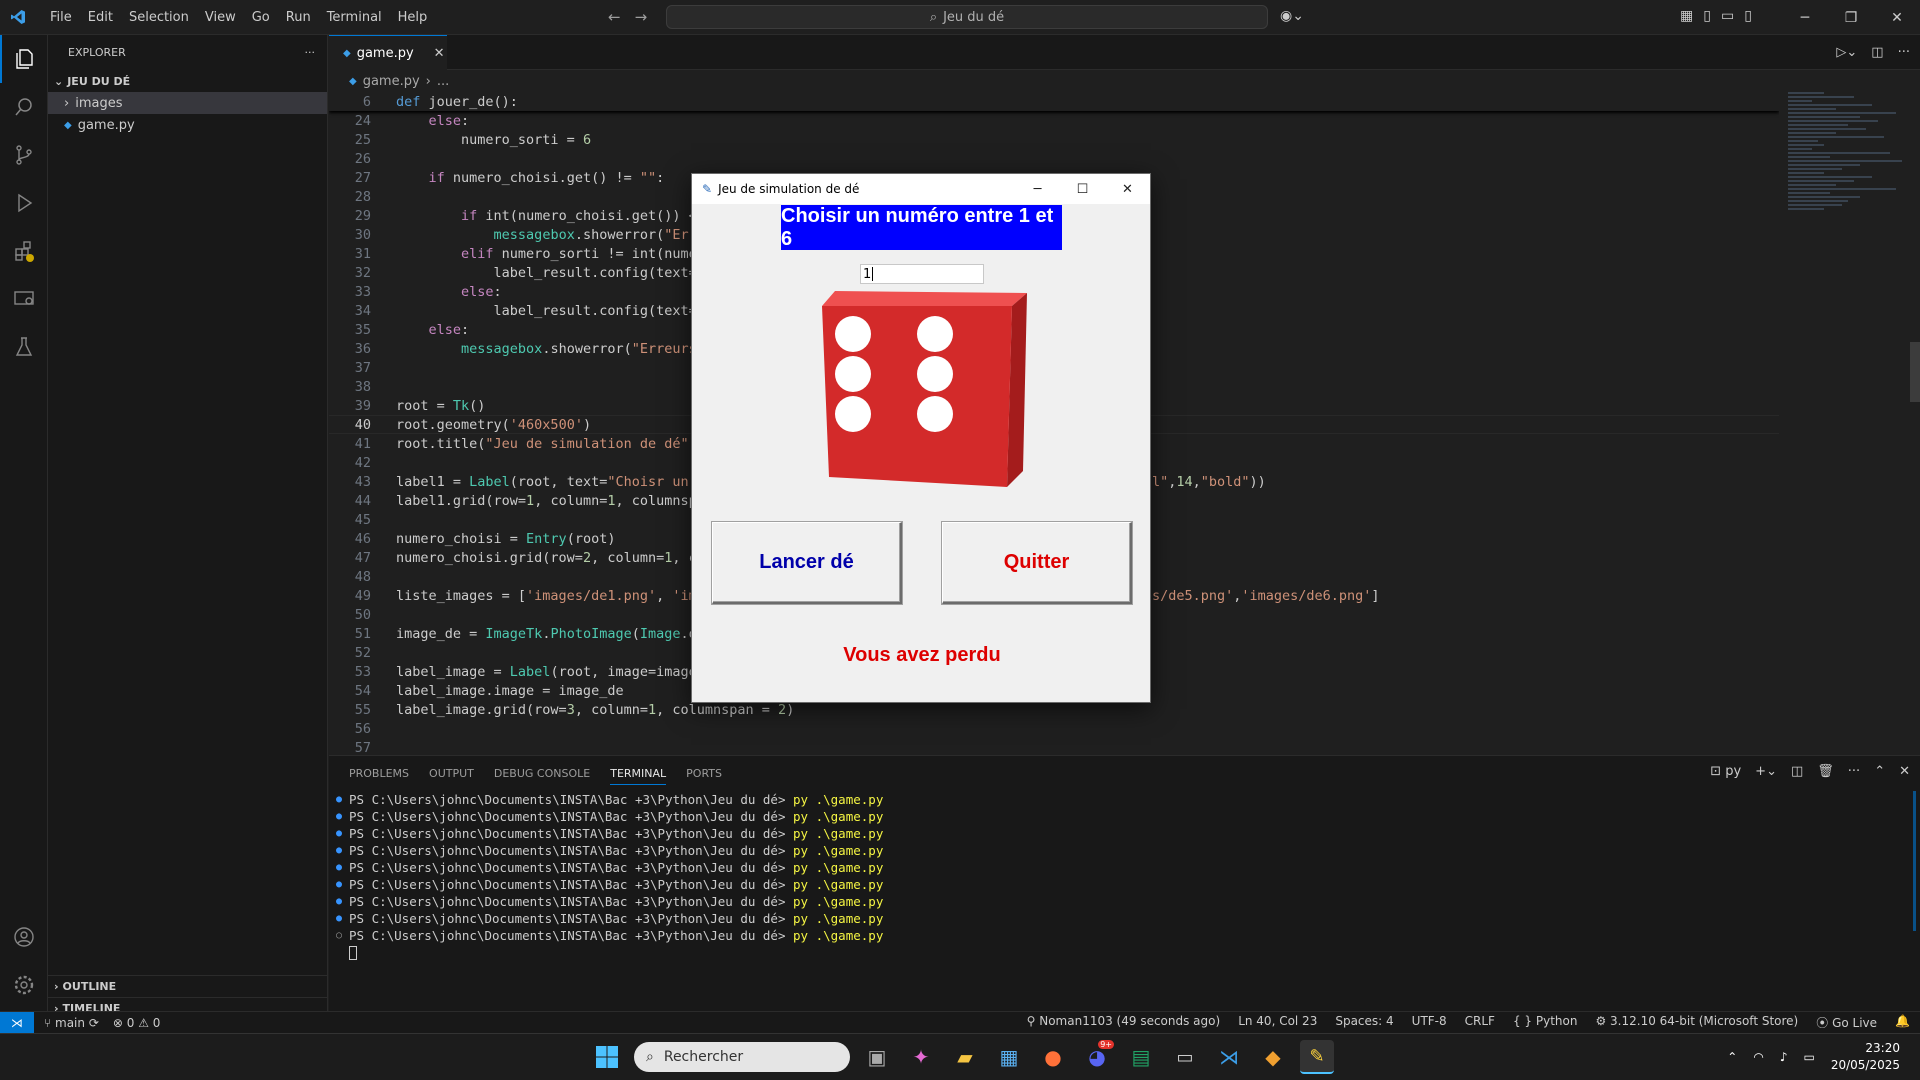 The width and height of the screenshot is (1920, 1080). What do you see at coordinates (1082, 189) in the screenshot?
I see `tk-maximize-icon: ☐` at bounding box center [1082, 189].